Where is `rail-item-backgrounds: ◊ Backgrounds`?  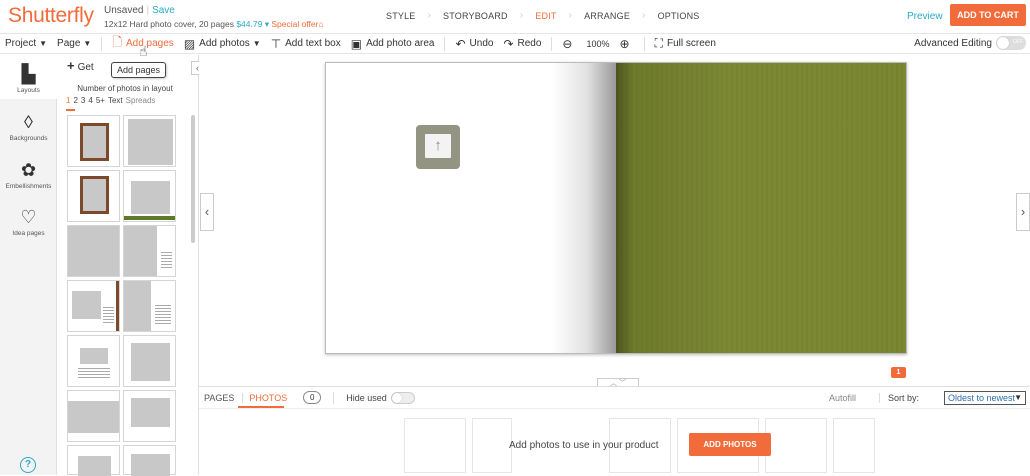
rail-item-backgrounds: ◊ Backgrounds is located at coordinates (28, 127).